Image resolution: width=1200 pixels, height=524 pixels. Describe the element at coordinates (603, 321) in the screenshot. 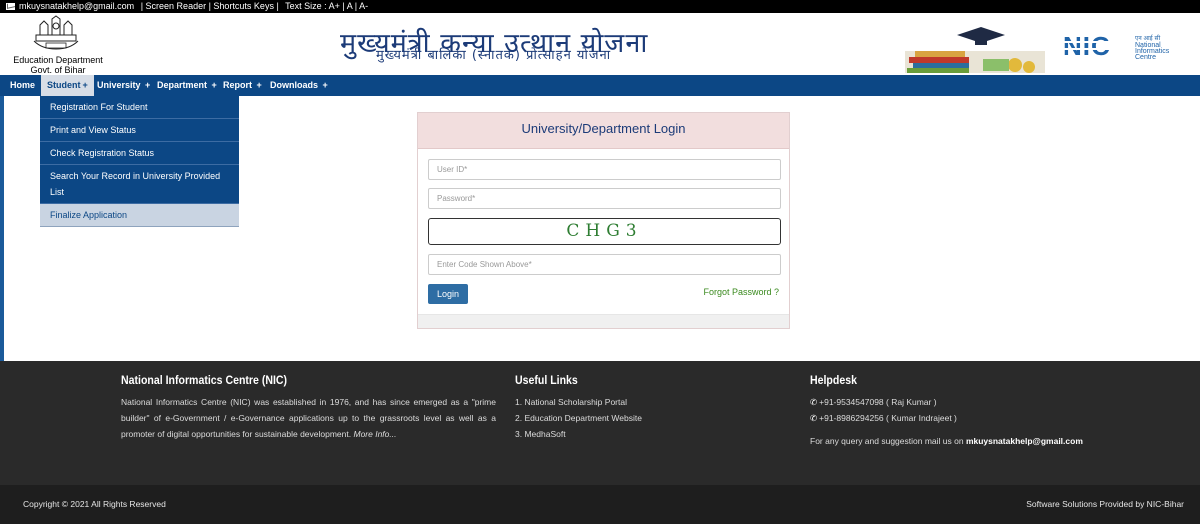

I see `login-panel-footer` at that location.